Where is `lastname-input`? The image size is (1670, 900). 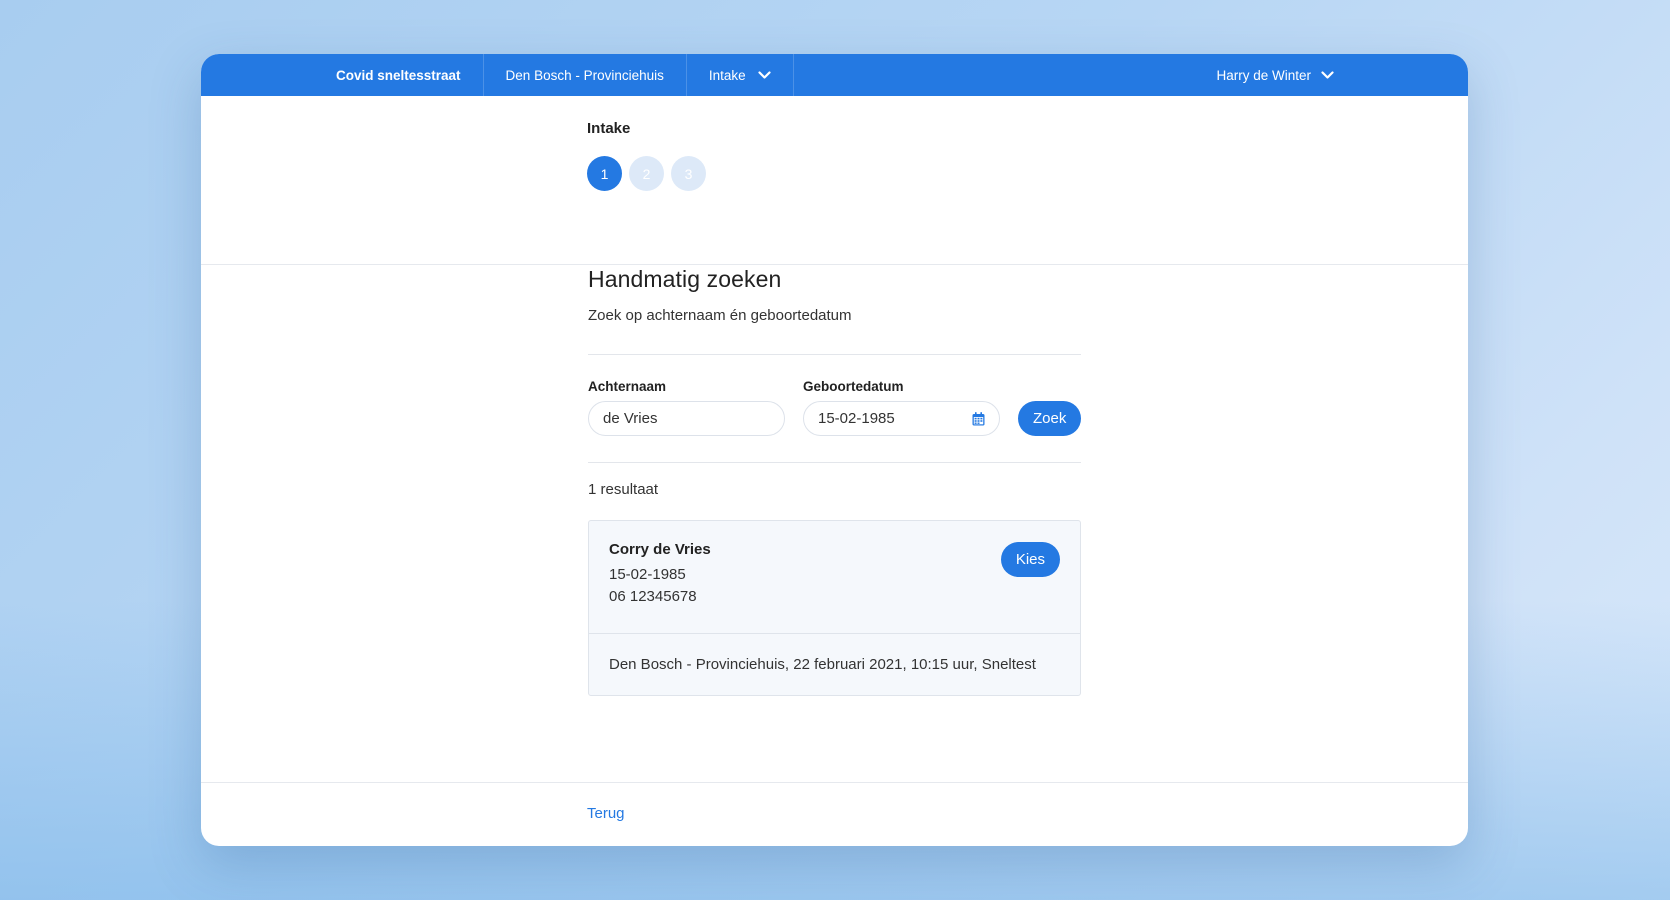 lastname-input is located at coordinates (686, 418).